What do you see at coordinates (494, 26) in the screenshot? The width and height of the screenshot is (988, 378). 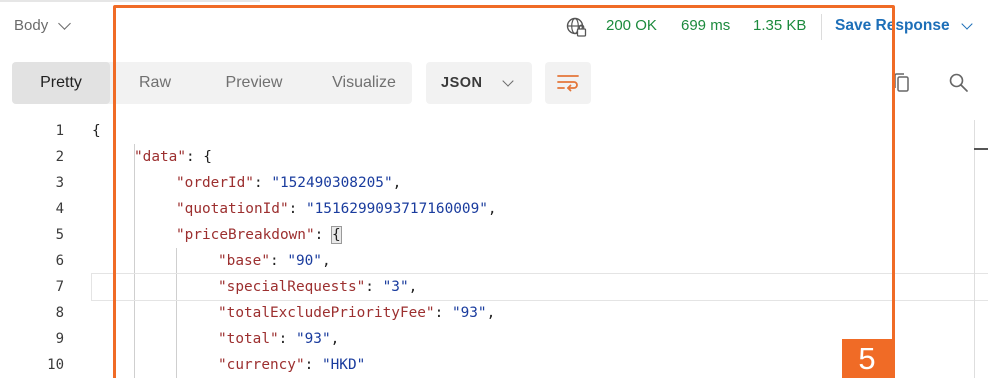 I see `response-header-bar: Body 200 OK 699 ms 1.35 KB Save Response` at bounding box center [494, 26].